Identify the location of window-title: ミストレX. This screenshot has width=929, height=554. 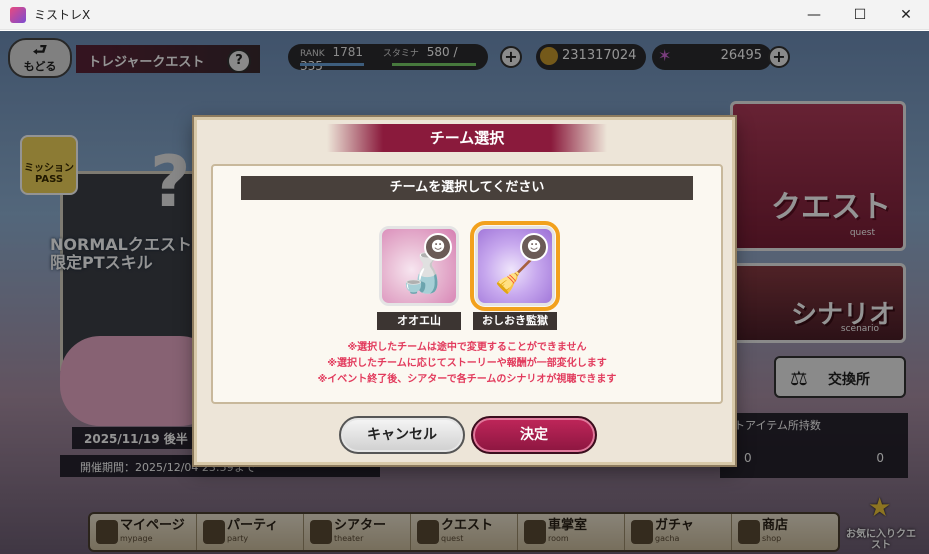
(62, 15).